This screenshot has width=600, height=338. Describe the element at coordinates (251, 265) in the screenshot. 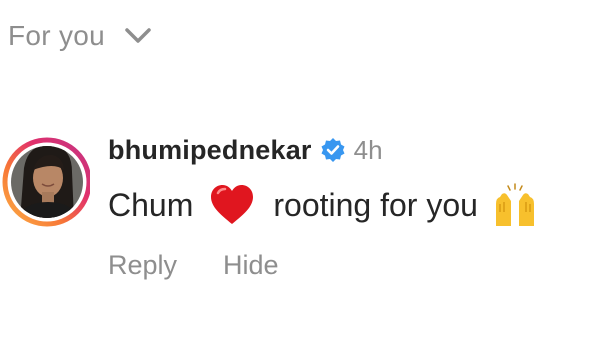

I see `hide-button: Hide` at that location.